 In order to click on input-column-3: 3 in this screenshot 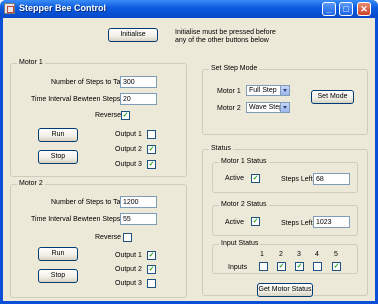, I will do `click(299, 254)`.